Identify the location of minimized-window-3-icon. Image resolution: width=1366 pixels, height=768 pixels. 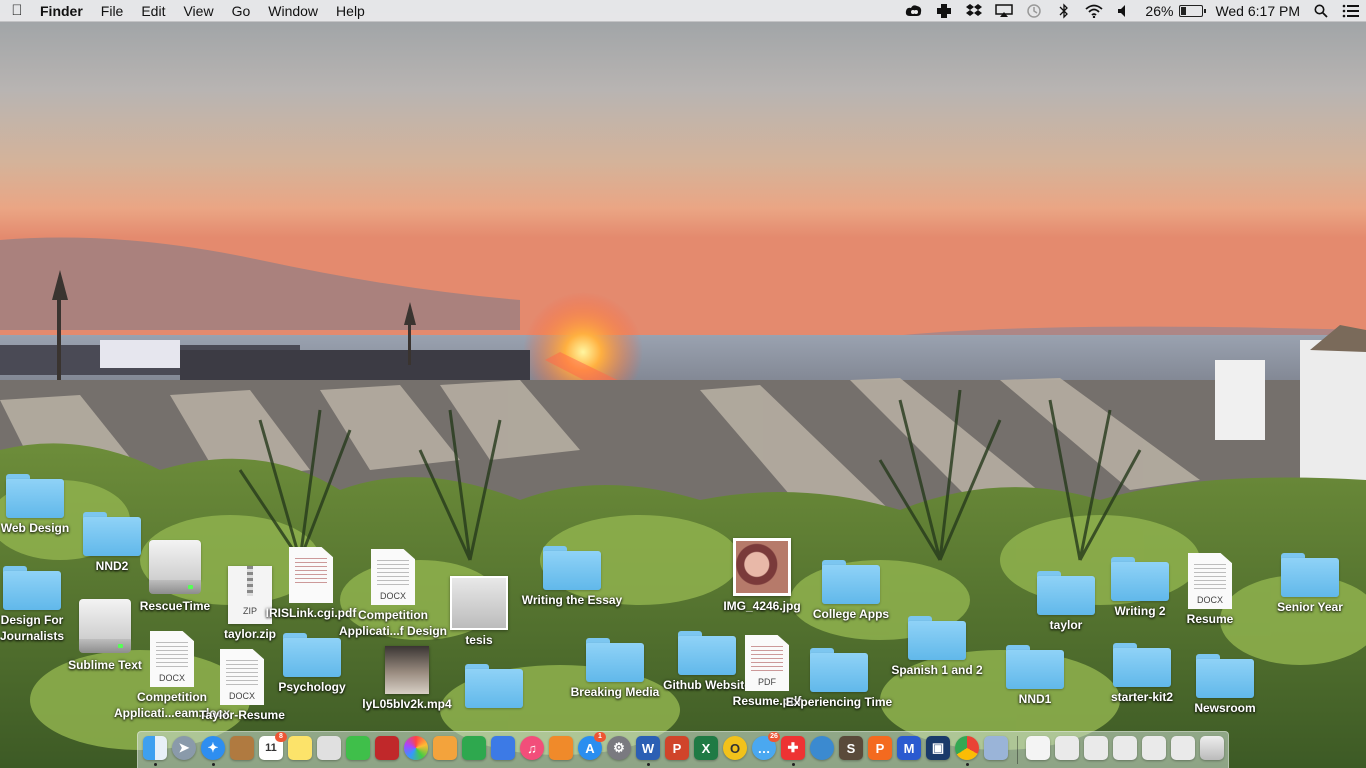
(1125, 748).